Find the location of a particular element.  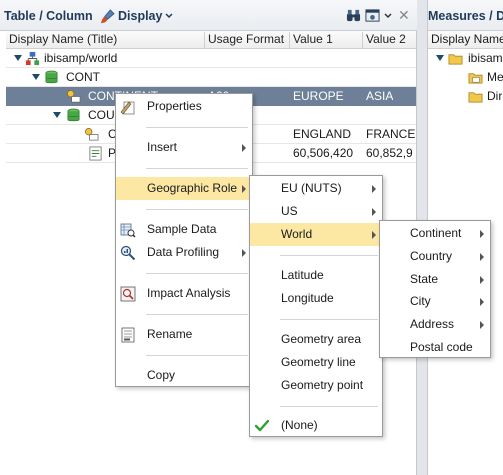

column-header-display-name: Display Name (Title) is located at coordinates (105, 40).